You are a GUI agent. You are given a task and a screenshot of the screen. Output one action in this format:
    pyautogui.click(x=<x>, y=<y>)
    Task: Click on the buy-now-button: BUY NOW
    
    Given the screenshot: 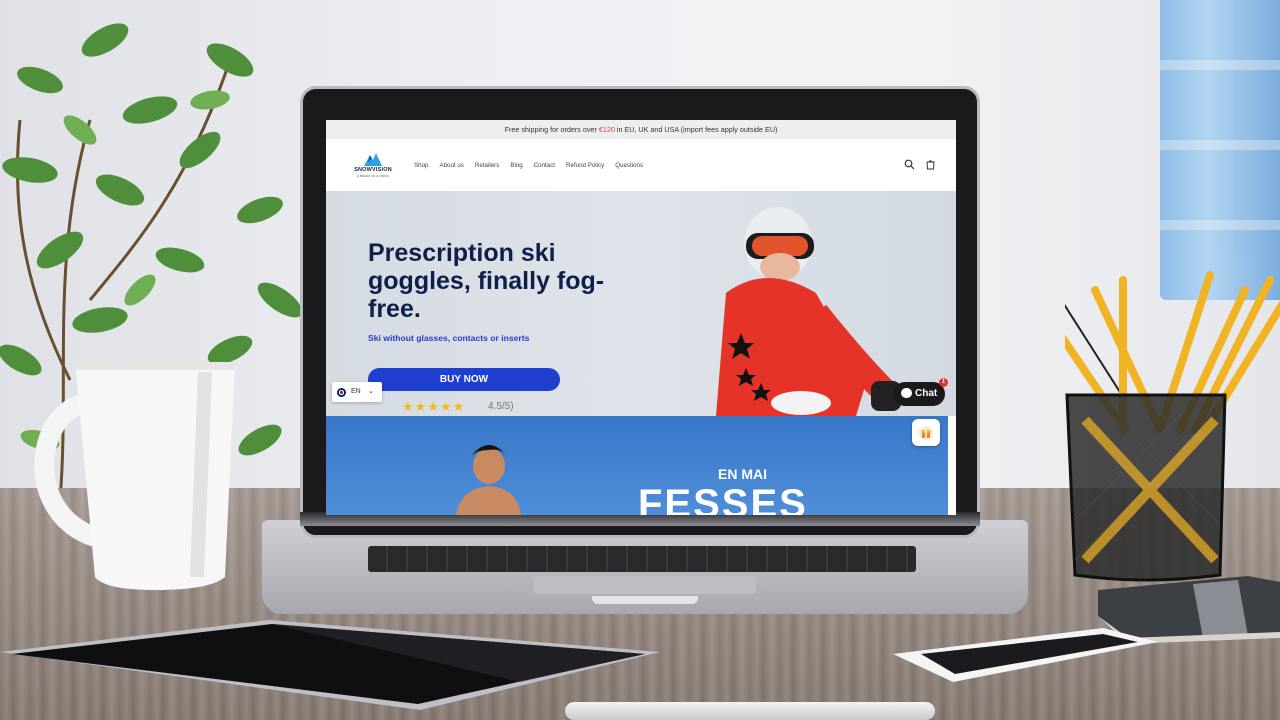 What is the action you would take?
    pyautogui.click(x=464, y=379)
    